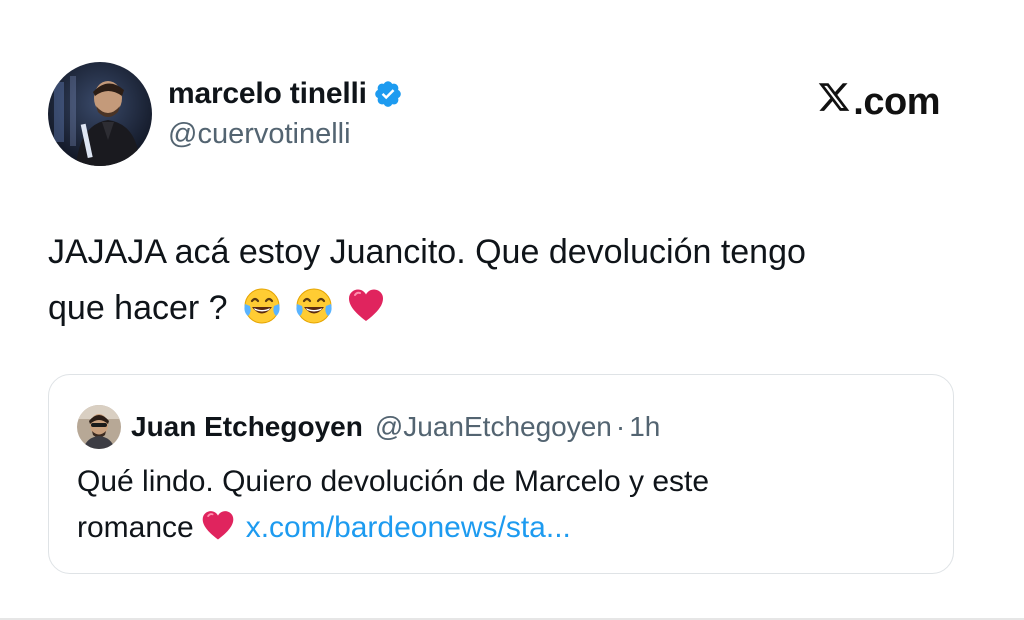 The width and height of the screenshot is (1024, 620). Describe the element at coordinates (388, 94) in the screenshot. I see `verified-badge-icon` at that location.